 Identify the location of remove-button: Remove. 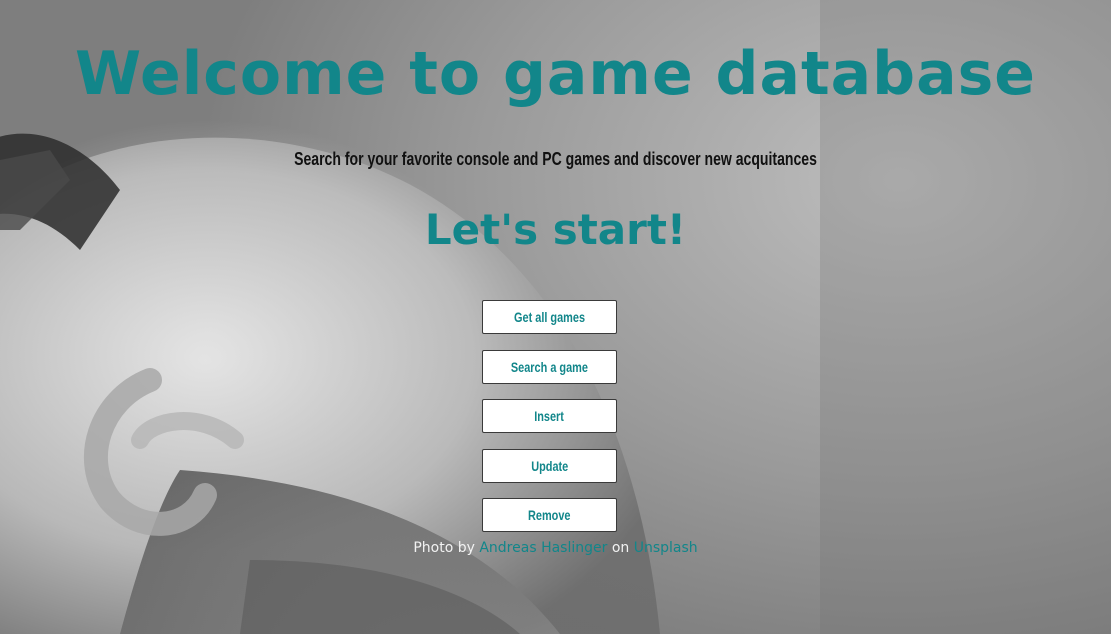
(549, 515).